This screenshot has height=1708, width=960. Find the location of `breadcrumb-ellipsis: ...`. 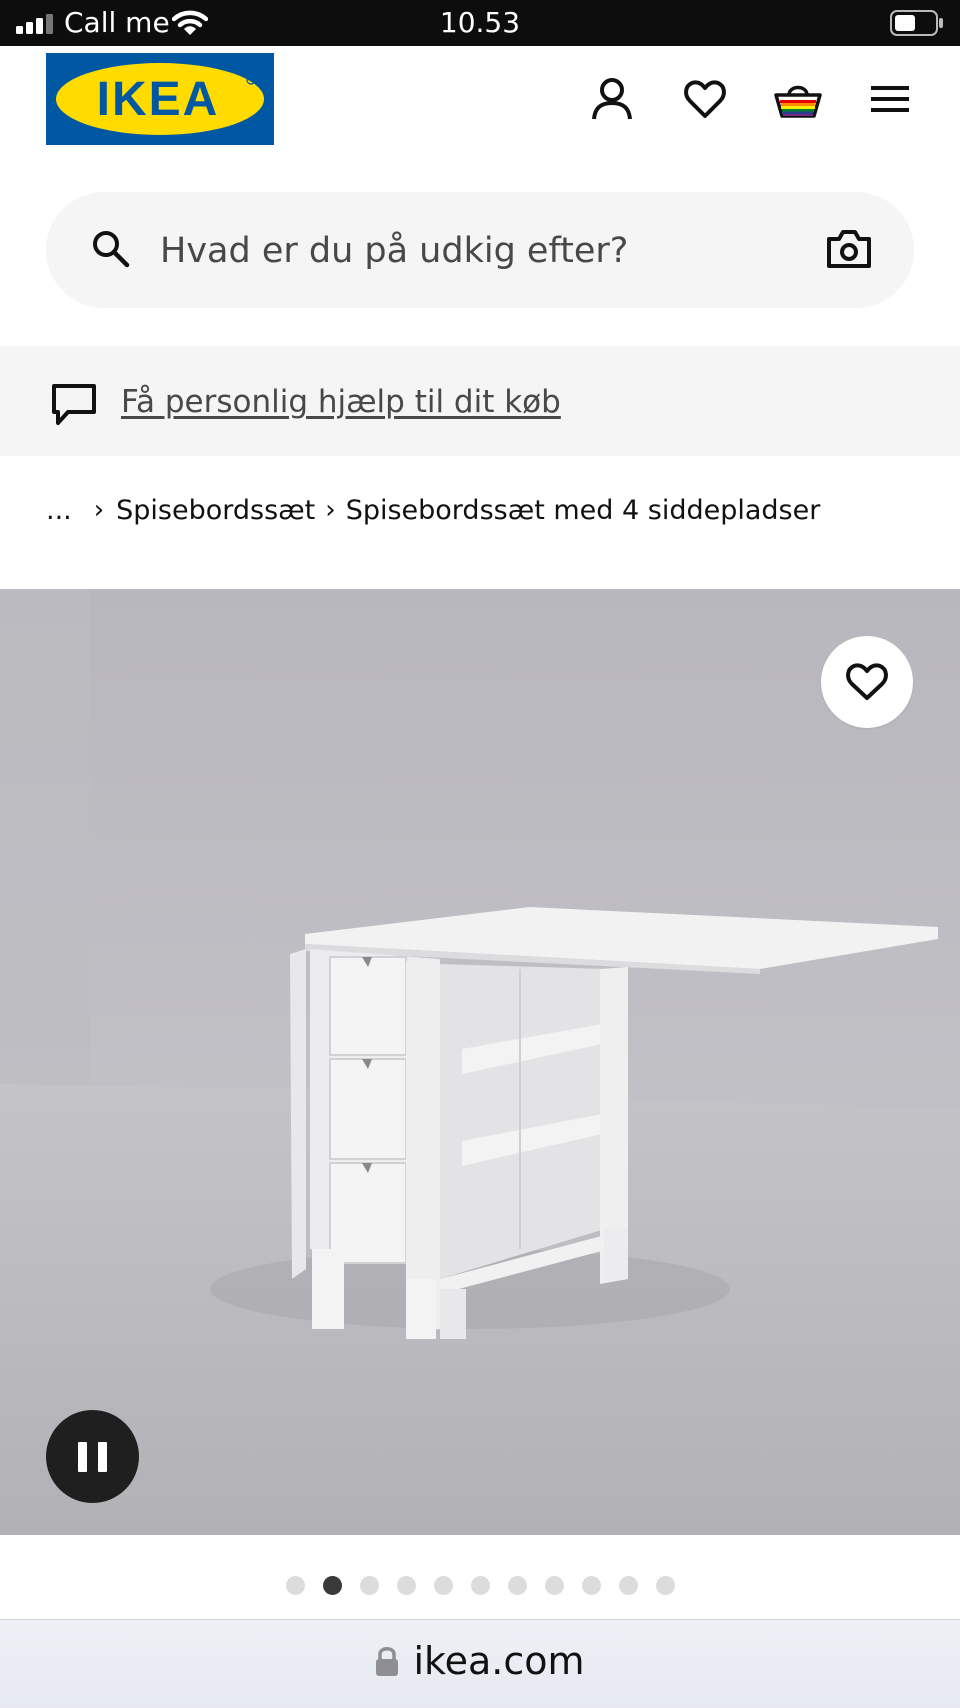

breadcrumb-ellipsis: ... is located at coordinates (59, 510).